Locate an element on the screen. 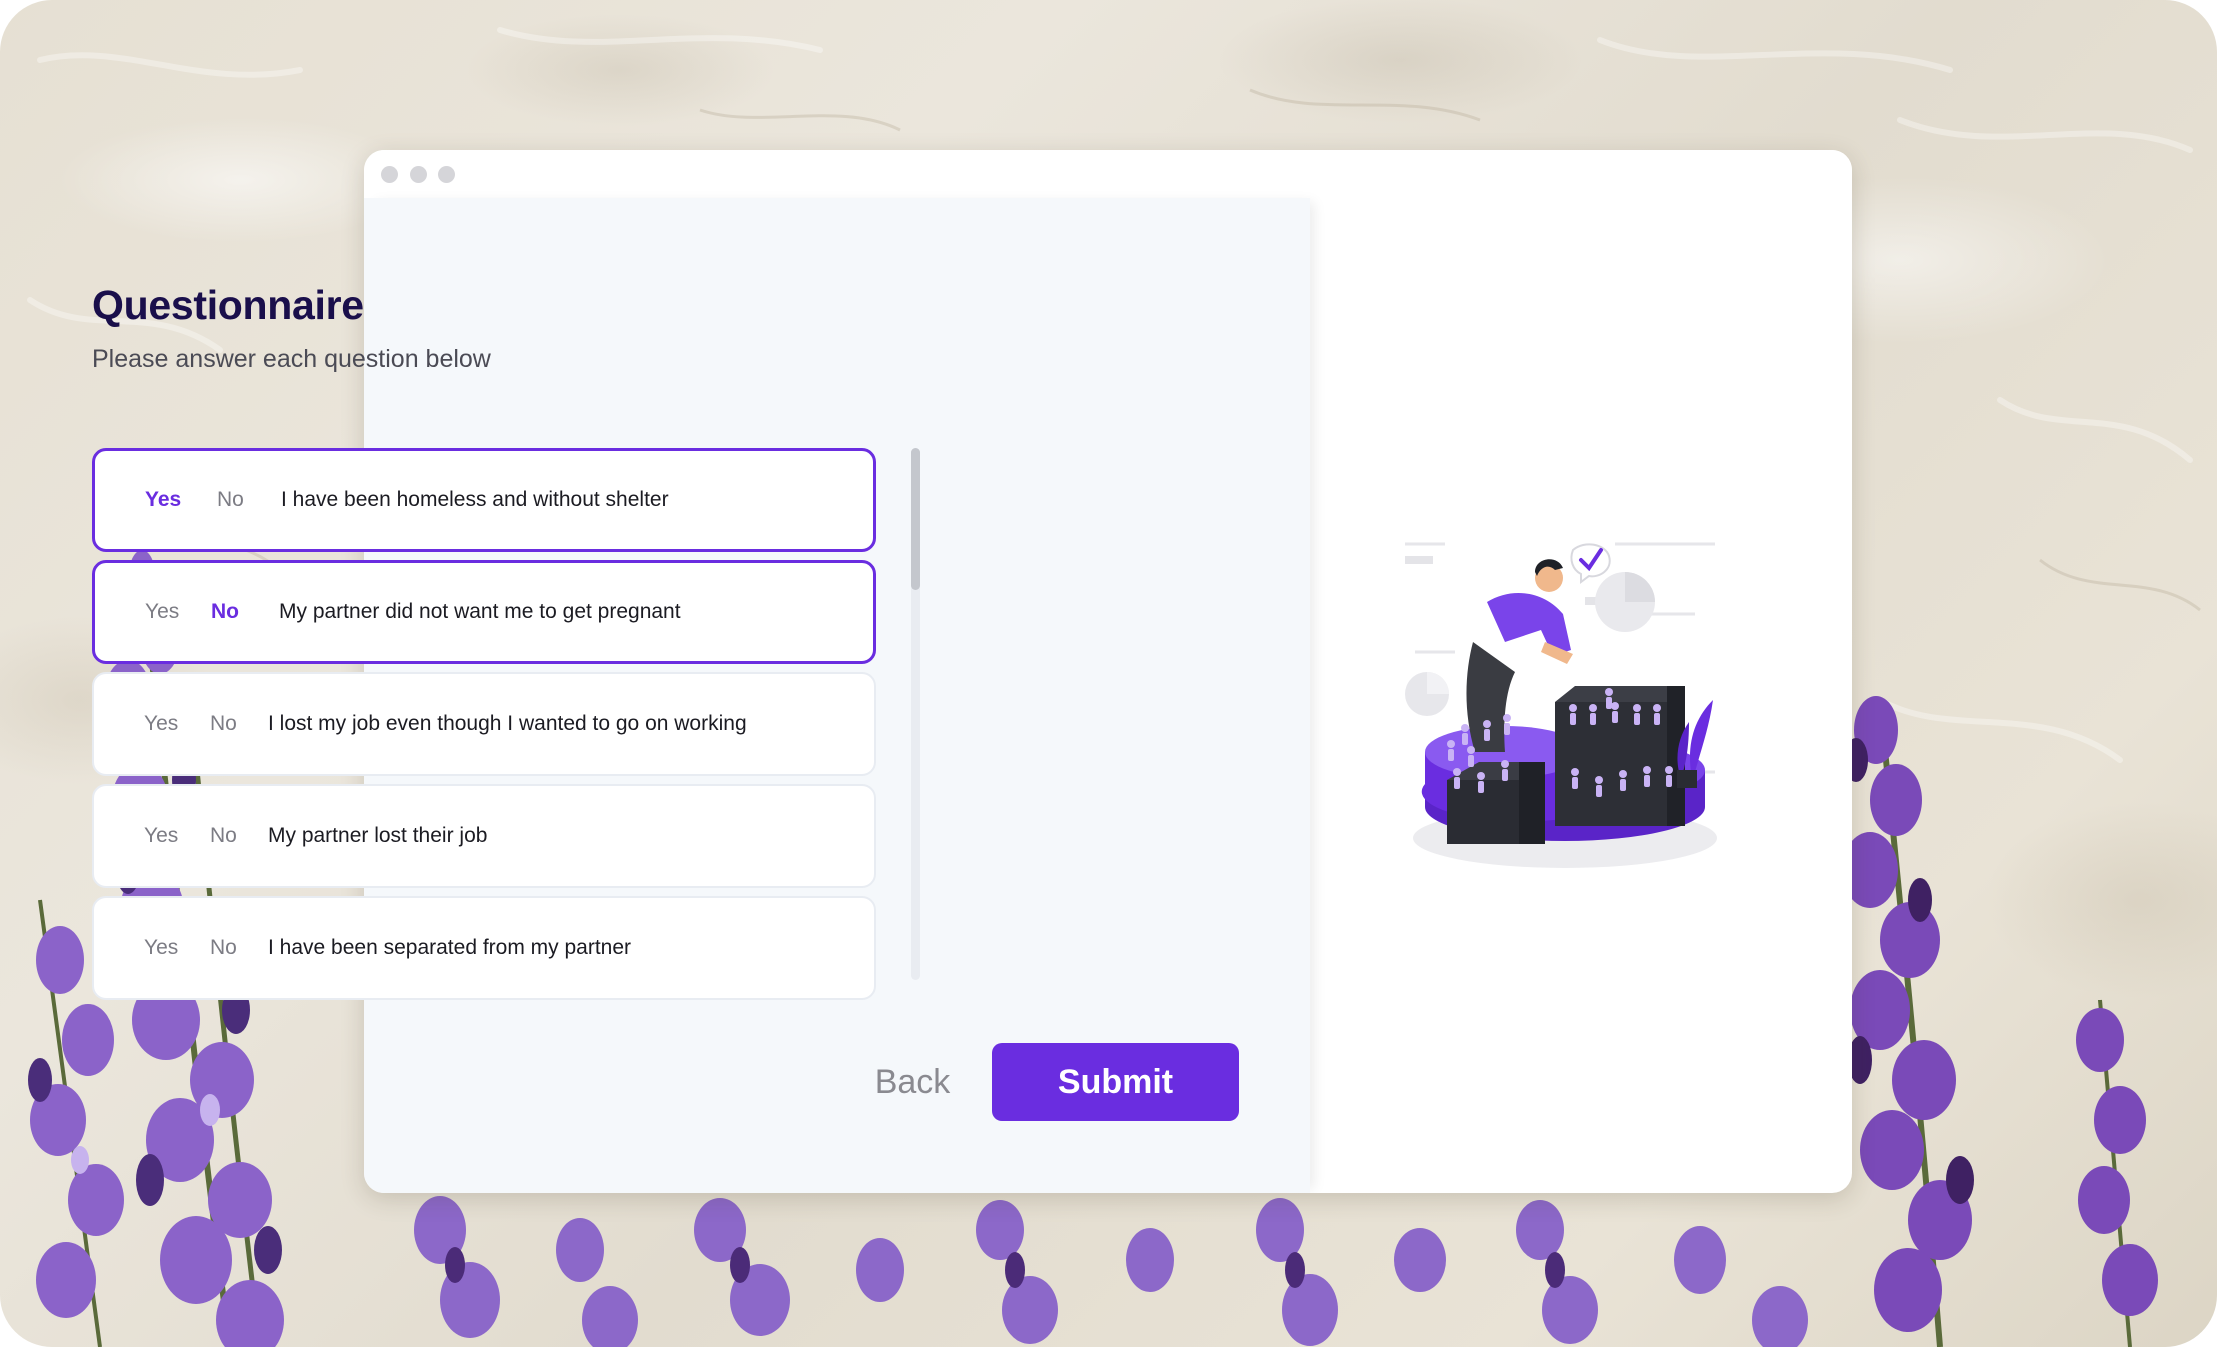  page-subtitle: Please answer each question below is located at coordinates (291, 359).